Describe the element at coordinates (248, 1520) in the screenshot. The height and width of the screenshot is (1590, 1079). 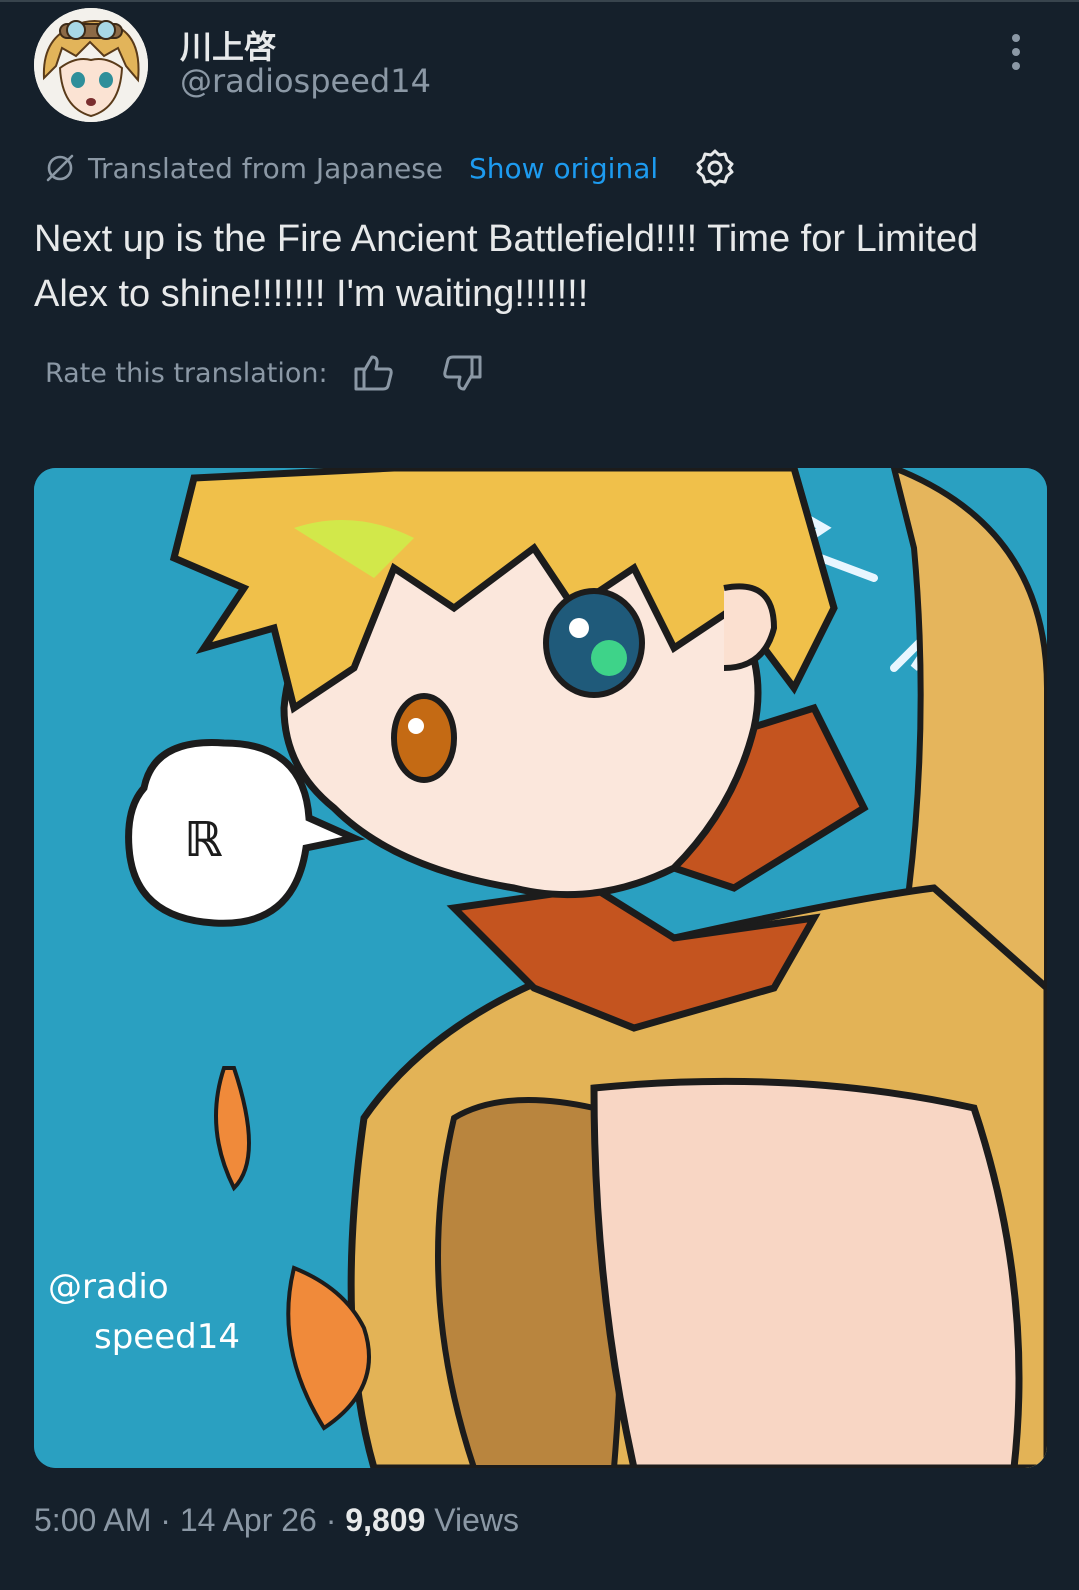
I see `tweet-date: 14 Apr 26` at that location.